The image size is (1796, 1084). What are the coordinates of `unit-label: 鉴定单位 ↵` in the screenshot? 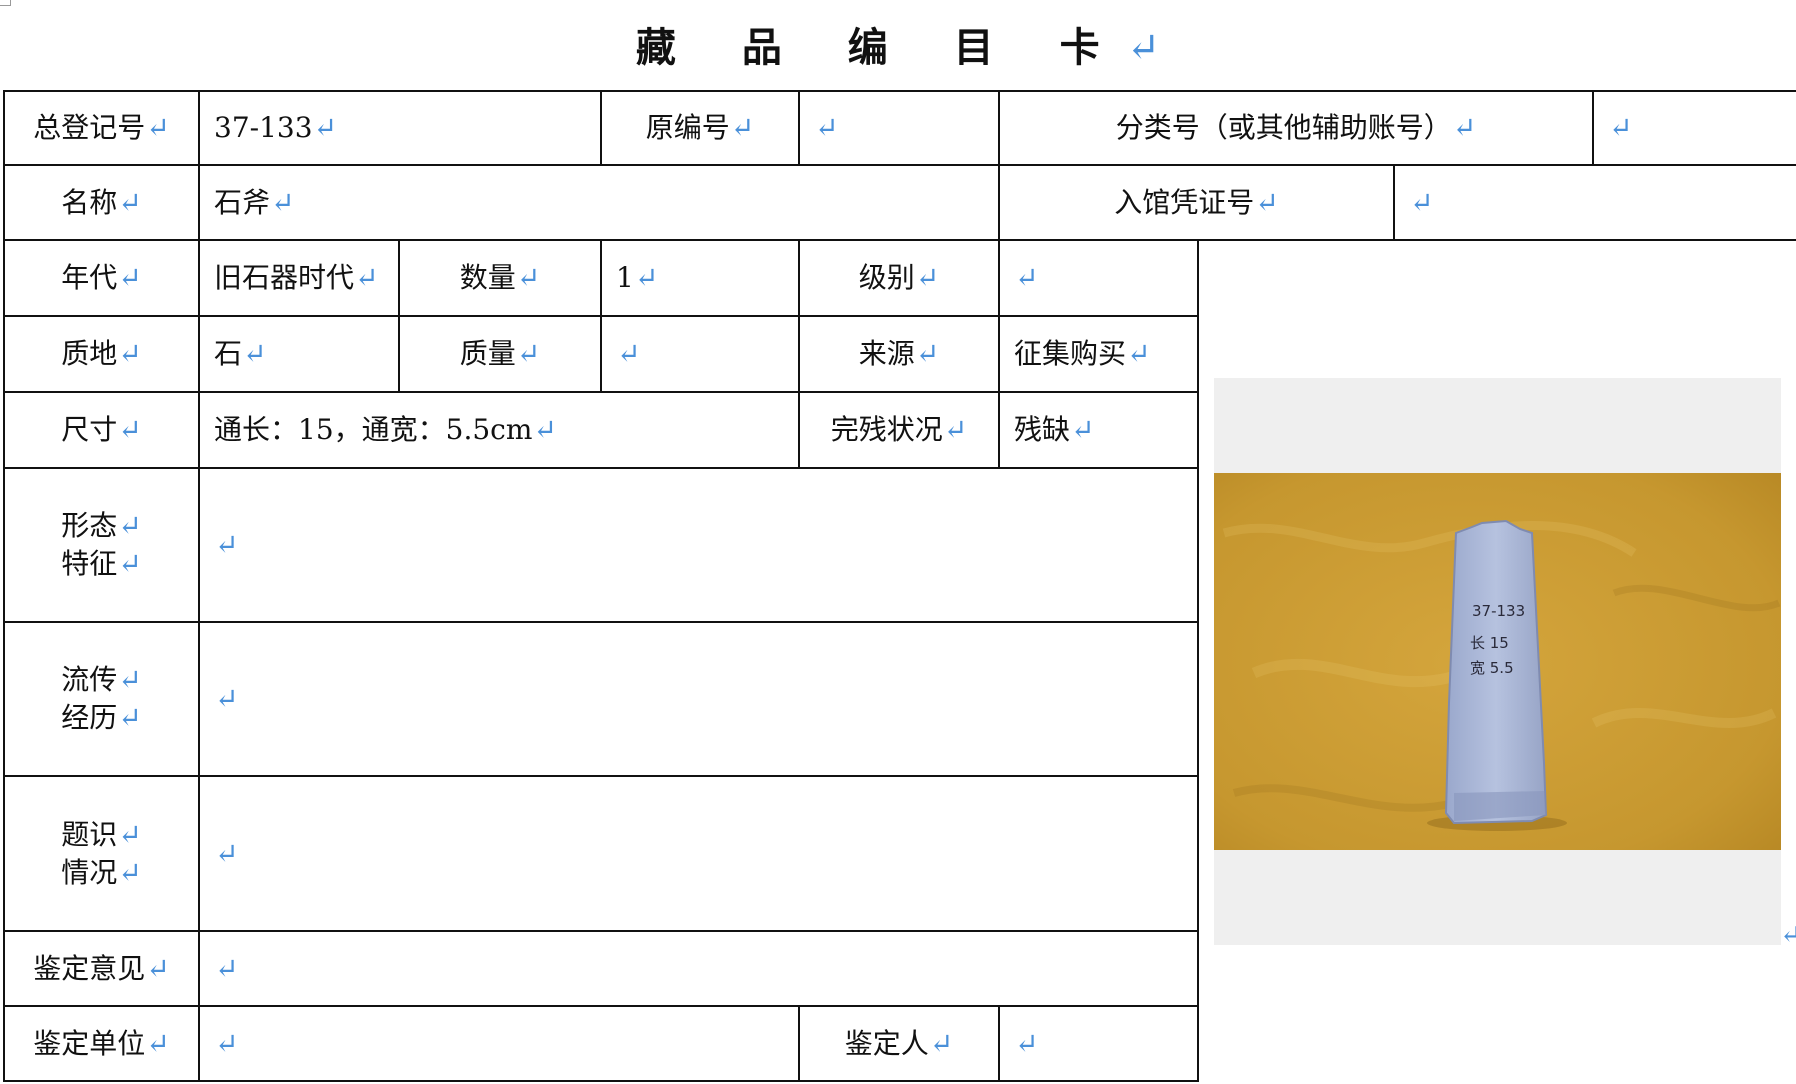 It's located at (101, 1043).